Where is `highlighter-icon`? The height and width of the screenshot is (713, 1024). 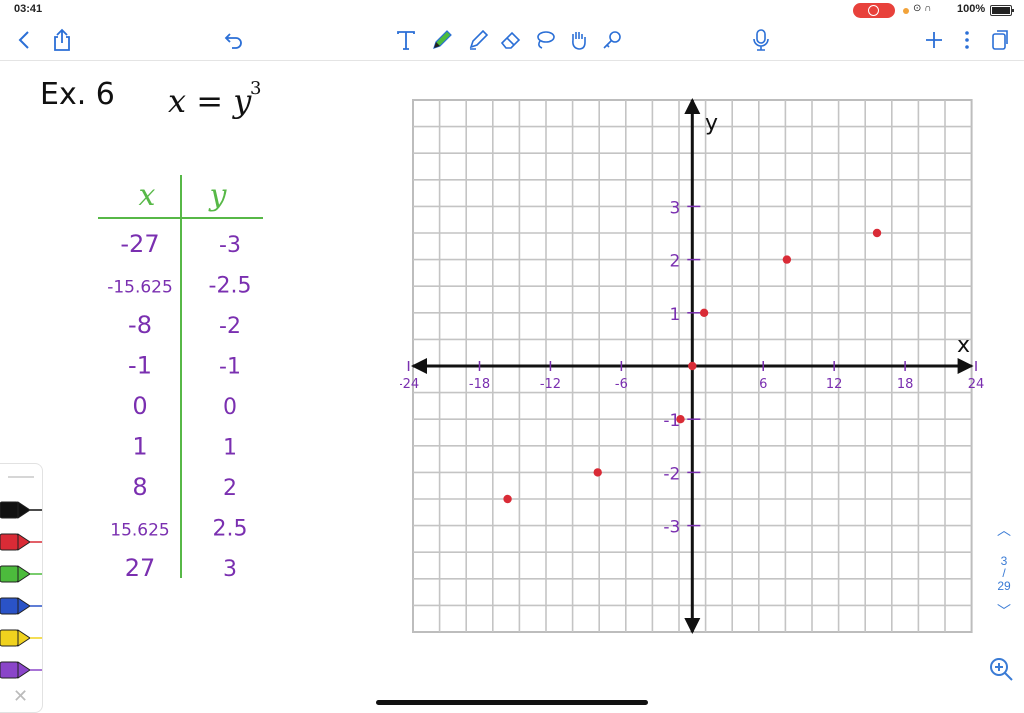
highlighter-icon is located at coordinates (478, 40).